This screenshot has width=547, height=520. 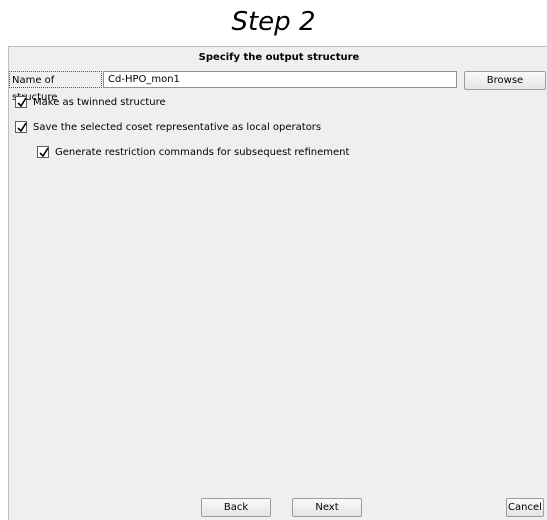 I want to click on step-title: Step 2, so click(x=273, y=22).